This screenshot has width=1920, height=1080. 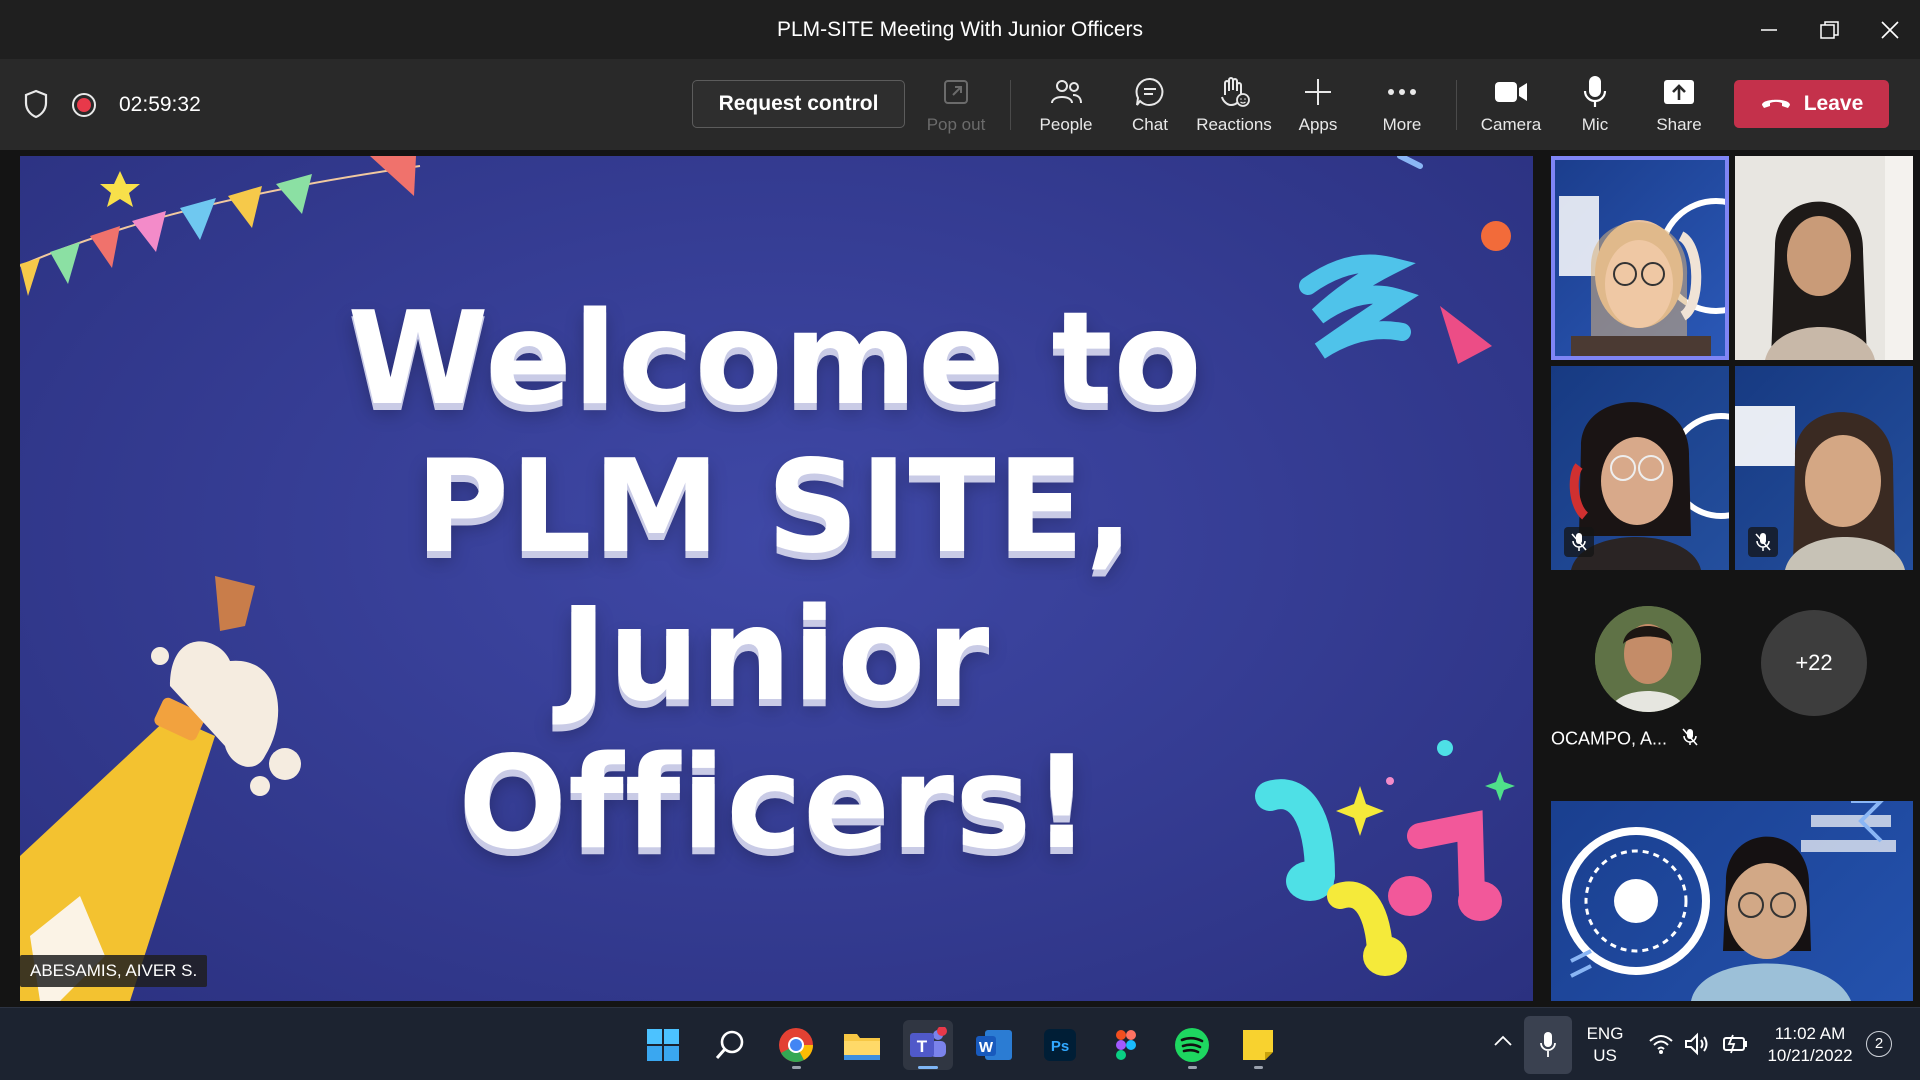 I want to click on share-label: Share, so click(x=1679, y=124).